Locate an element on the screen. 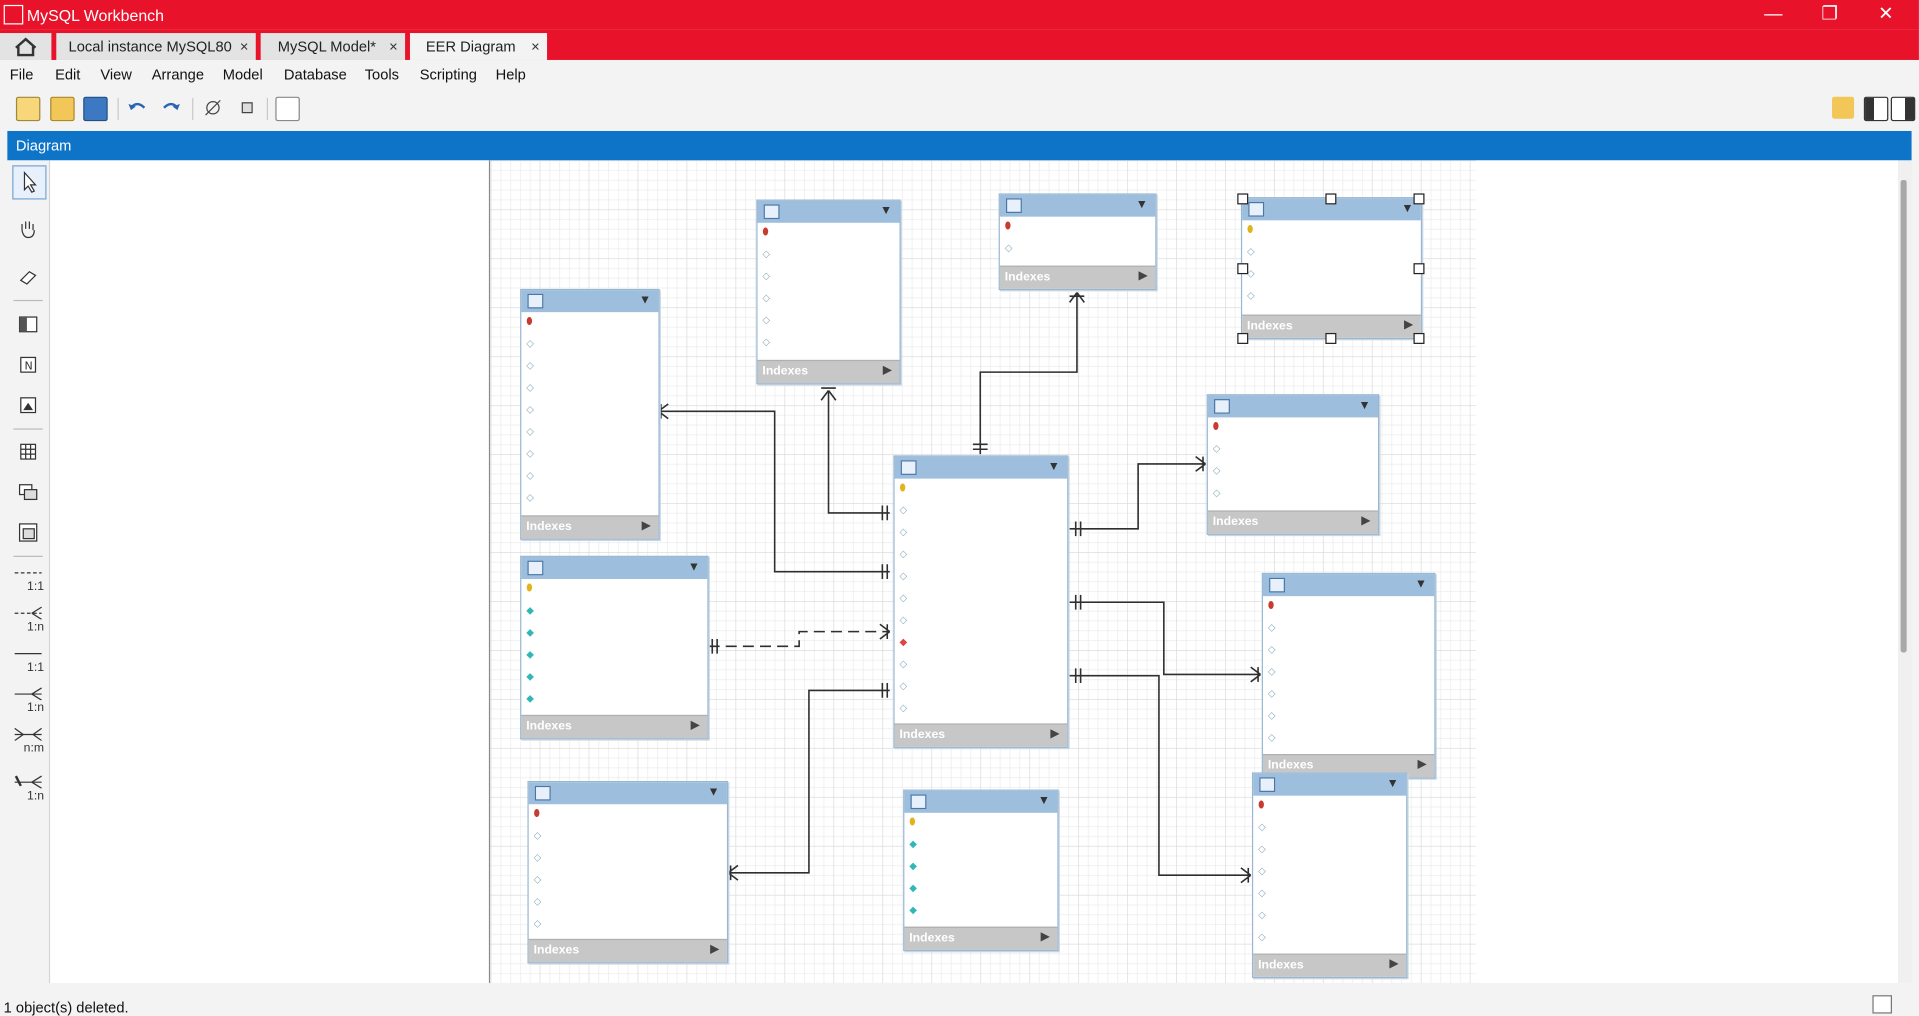 This screenshot has width=1919, height=1016. search-icon is located at coordinates (1843, 107).